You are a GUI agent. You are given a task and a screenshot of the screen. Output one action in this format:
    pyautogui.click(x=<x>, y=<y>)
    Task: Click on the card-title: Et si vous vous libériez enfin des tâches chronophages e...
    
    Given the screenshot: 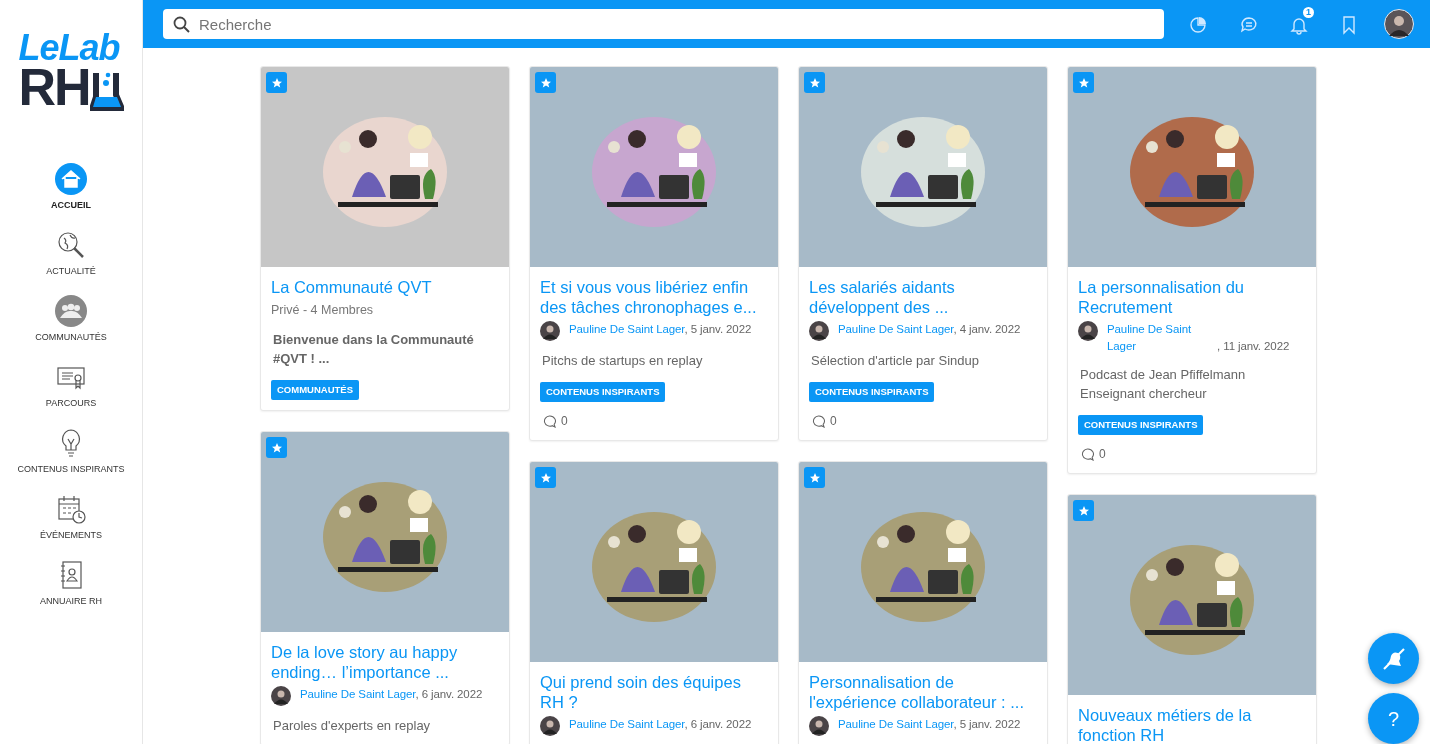 What is the action you would take?
    pyautogui.click(x=654, y=297)
    